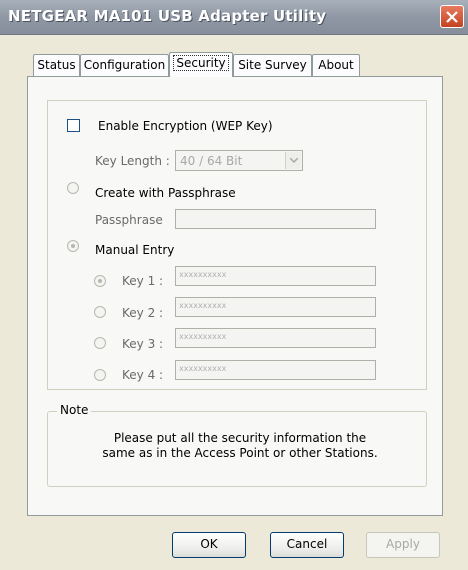  Describe the element at coordinates (100, 343) in the screenshot. I see `key-3-radio` at that location.